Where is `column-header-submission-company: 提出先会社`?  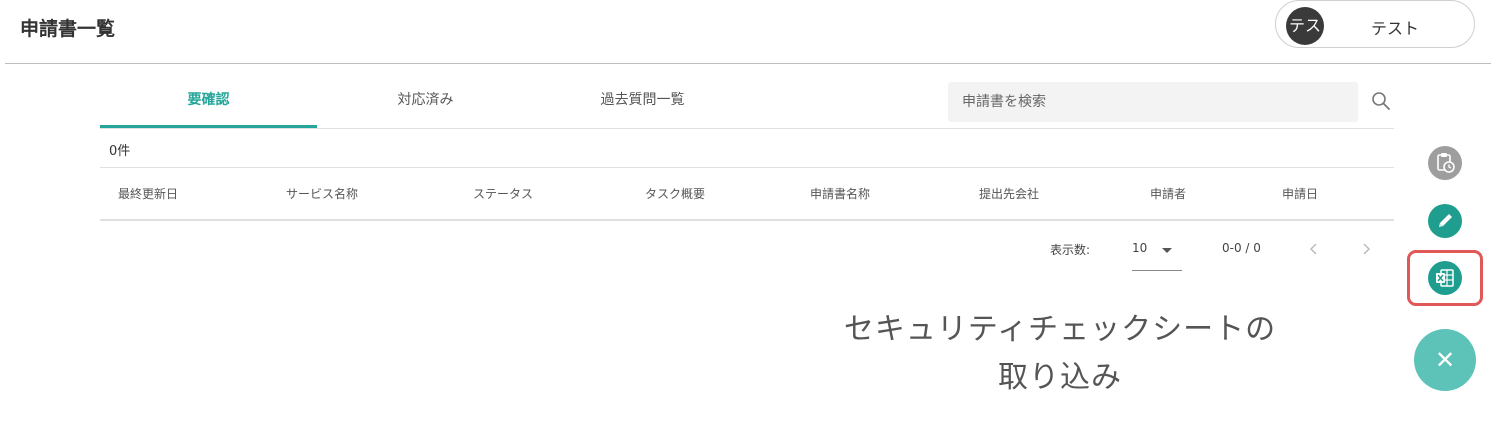
column-header-submission-company: 提出先会社 is located at coordinates (1009, 194).